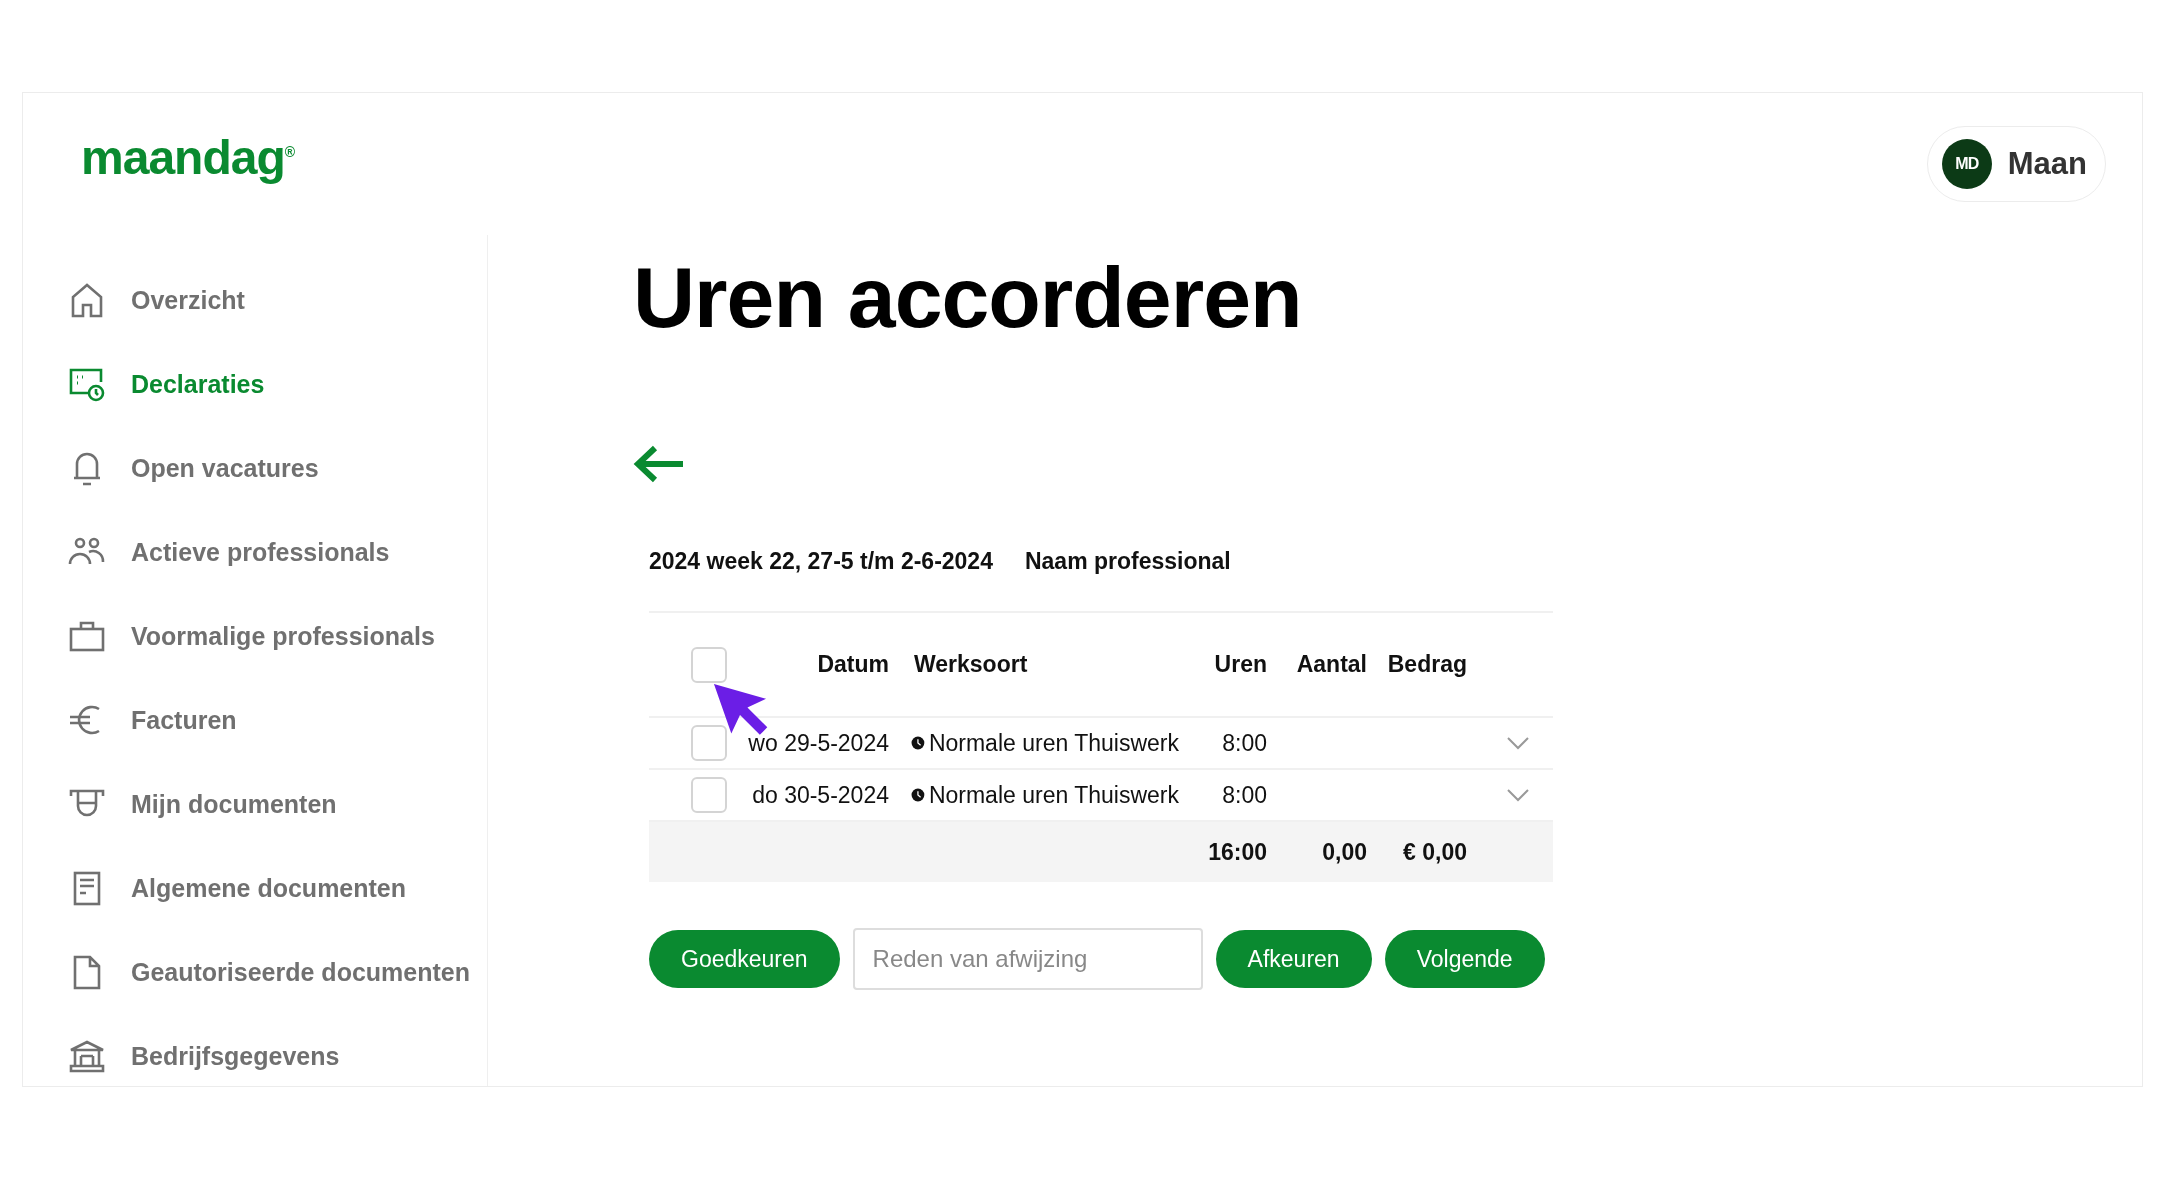 The height and width of the screenshot is (1199, 2166). What do you see at coordinates (971, 664) in the screenshot?
I see `column-header: Werksoort` at bounding box center [971, 664].